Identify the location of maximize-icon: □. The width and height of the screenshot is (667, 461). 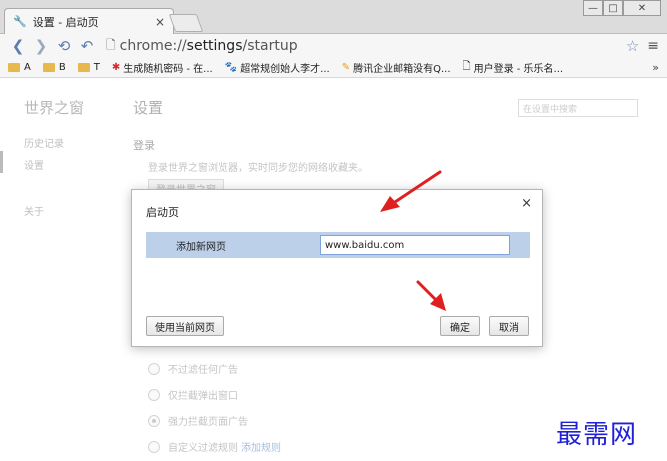
(613, 8).